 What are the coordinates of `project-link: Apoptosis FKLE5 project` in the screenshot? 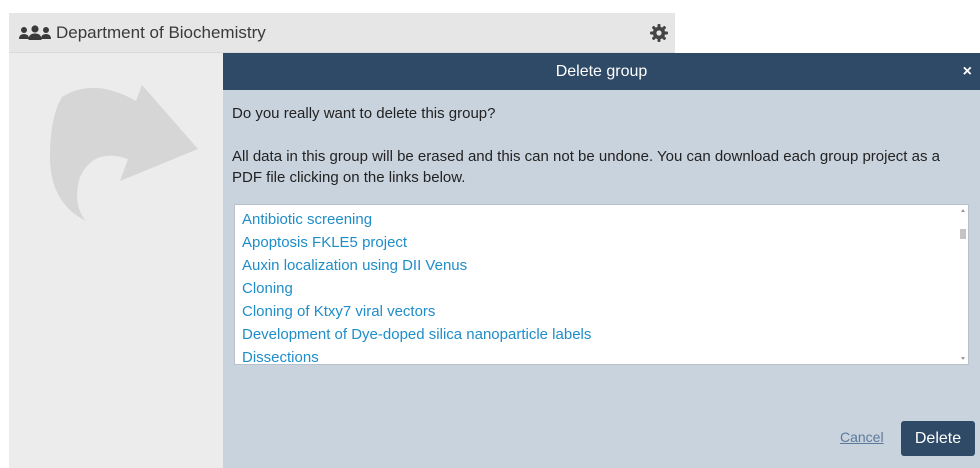 It's located at (605, 242).